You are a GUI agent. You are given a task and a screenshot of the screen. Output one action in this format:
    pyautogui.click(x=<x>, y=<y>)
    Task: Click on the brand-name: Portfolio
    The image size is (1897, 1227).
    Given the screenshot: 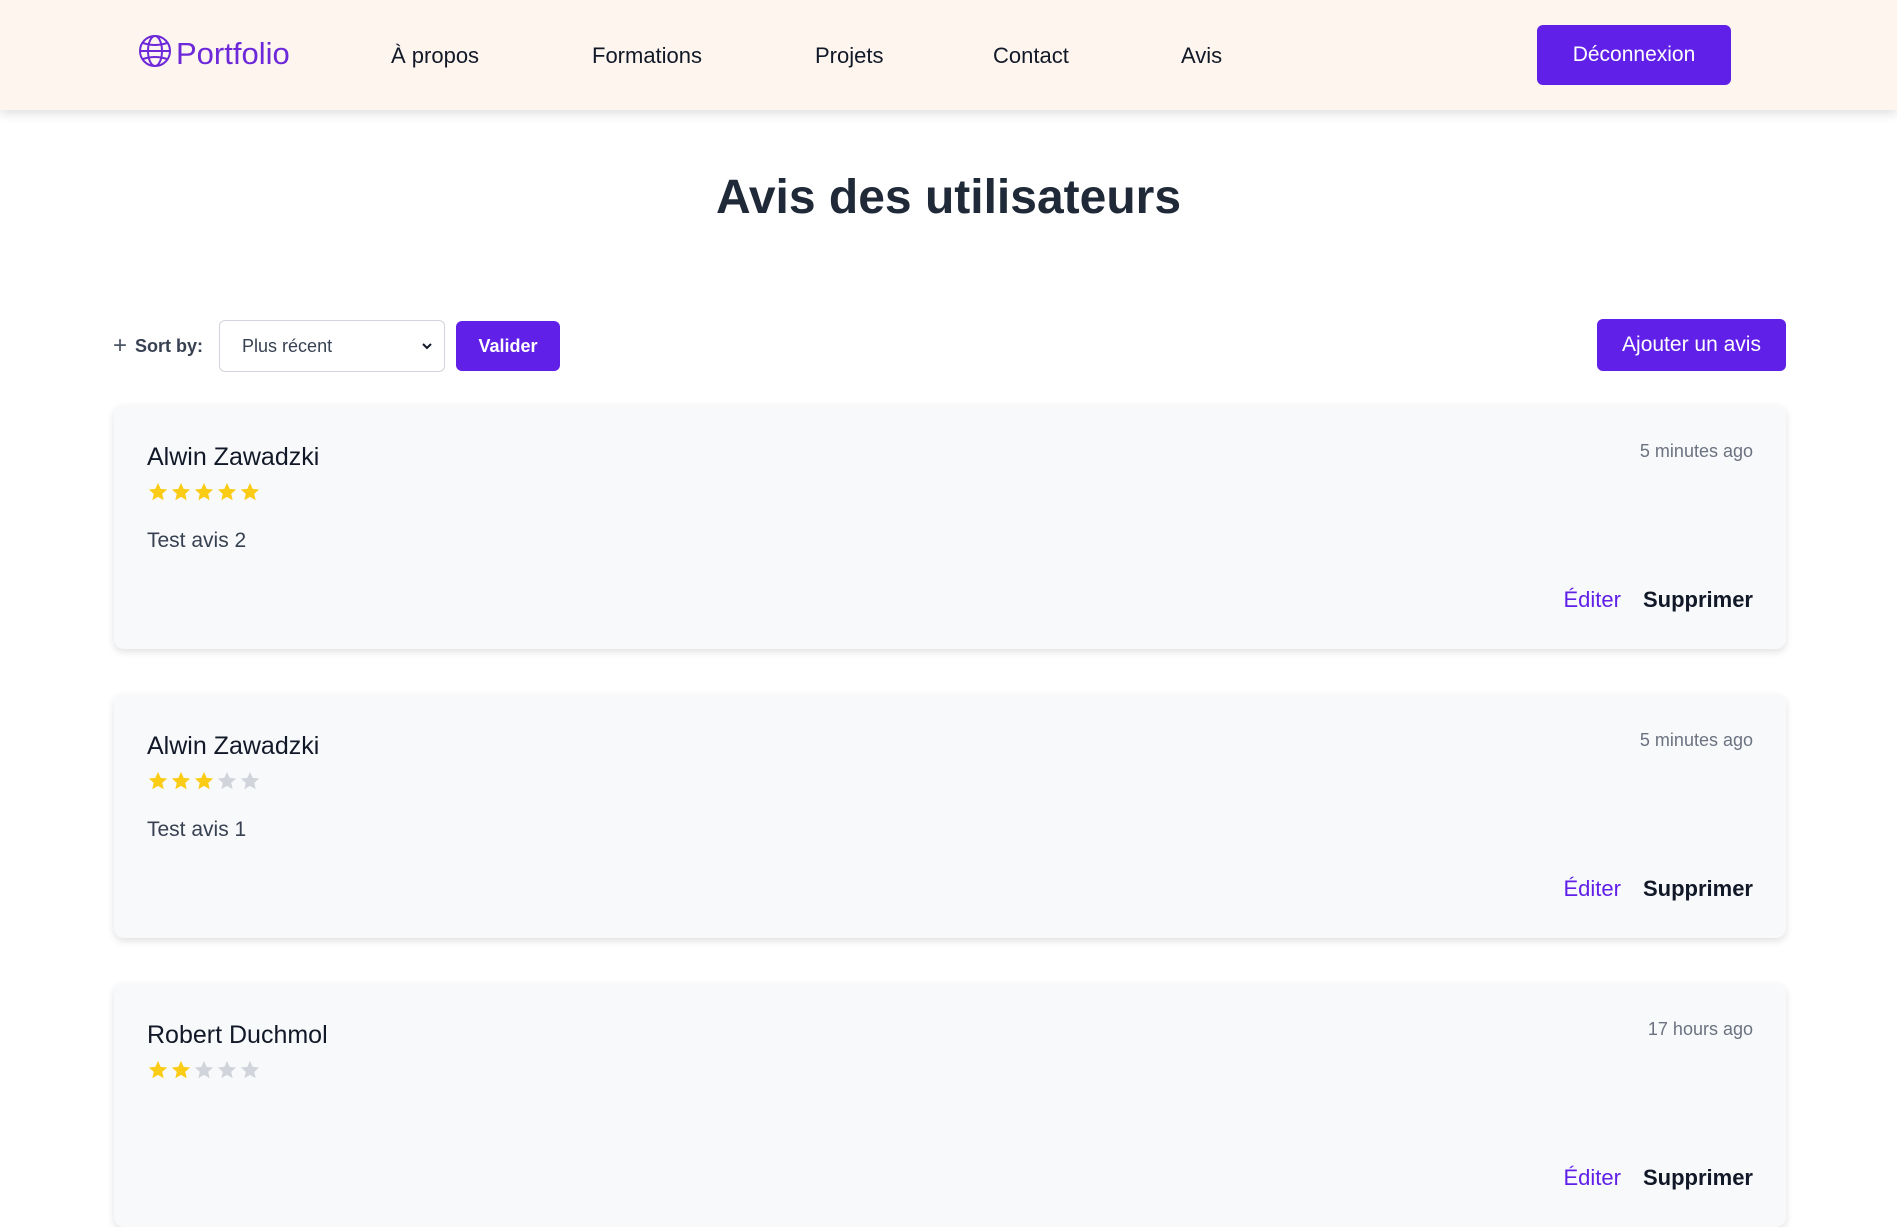 What is the action you would take?
    pyautogui.click(x=233, y=53)
    